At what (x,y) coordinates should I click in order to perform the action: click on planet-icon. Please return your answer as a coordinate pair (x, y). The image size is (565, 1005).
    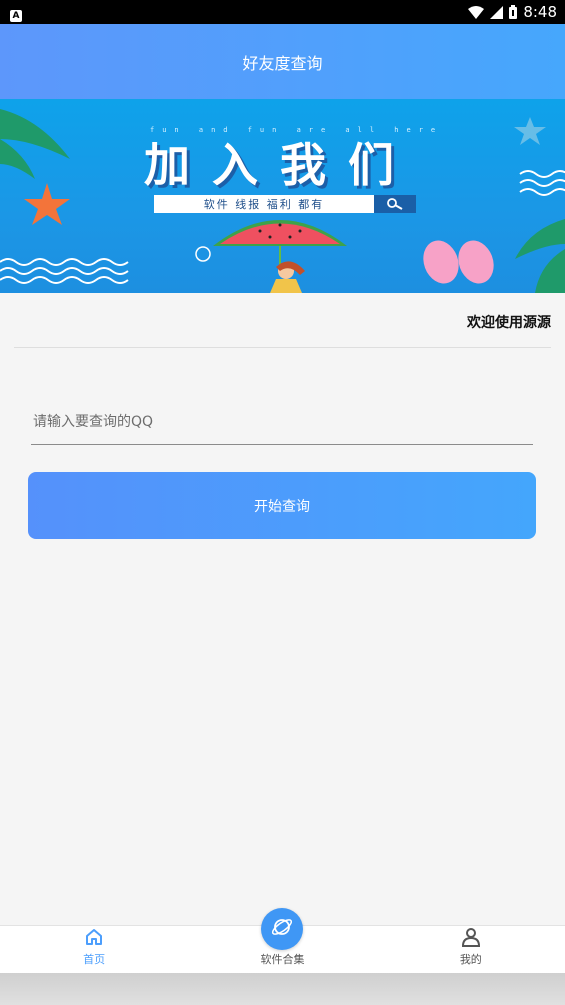
    Looking at the image, I should click on (282, 929).